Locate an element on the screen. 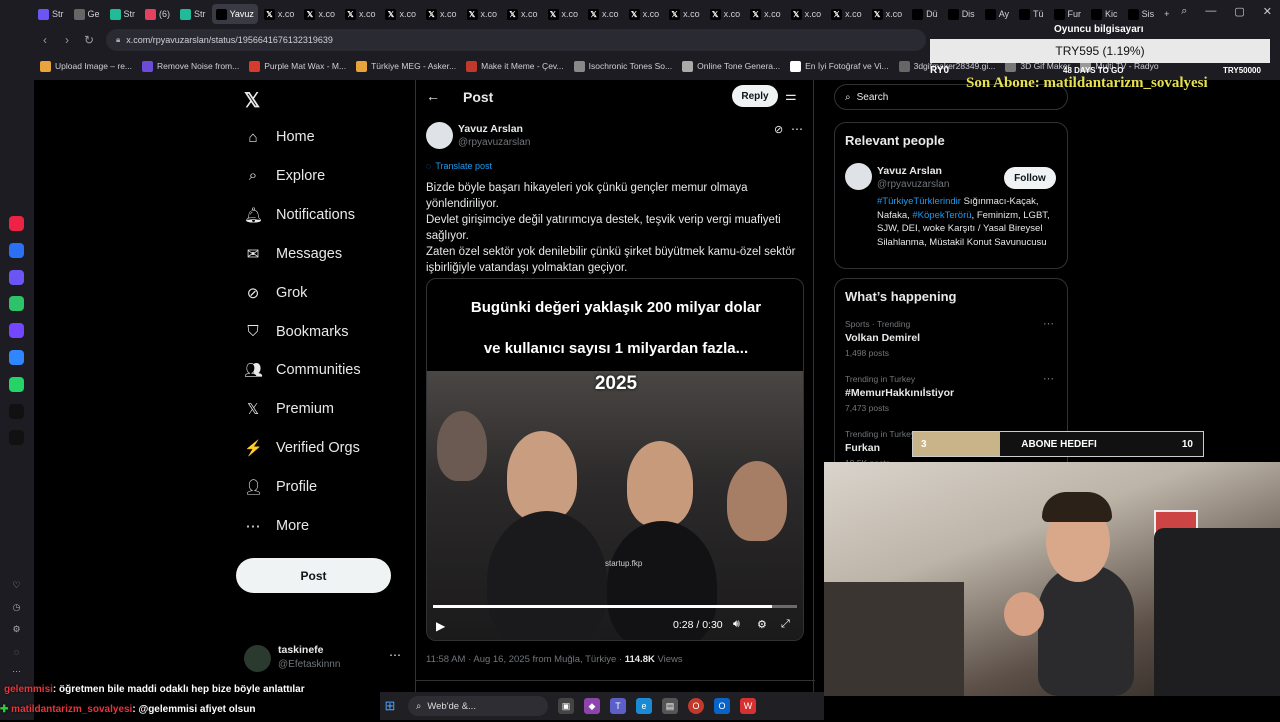 The image size is (1280, 722). nav-item-verified-orgs: ⚡ Verified Orgs is located at coordinates (302, 448).